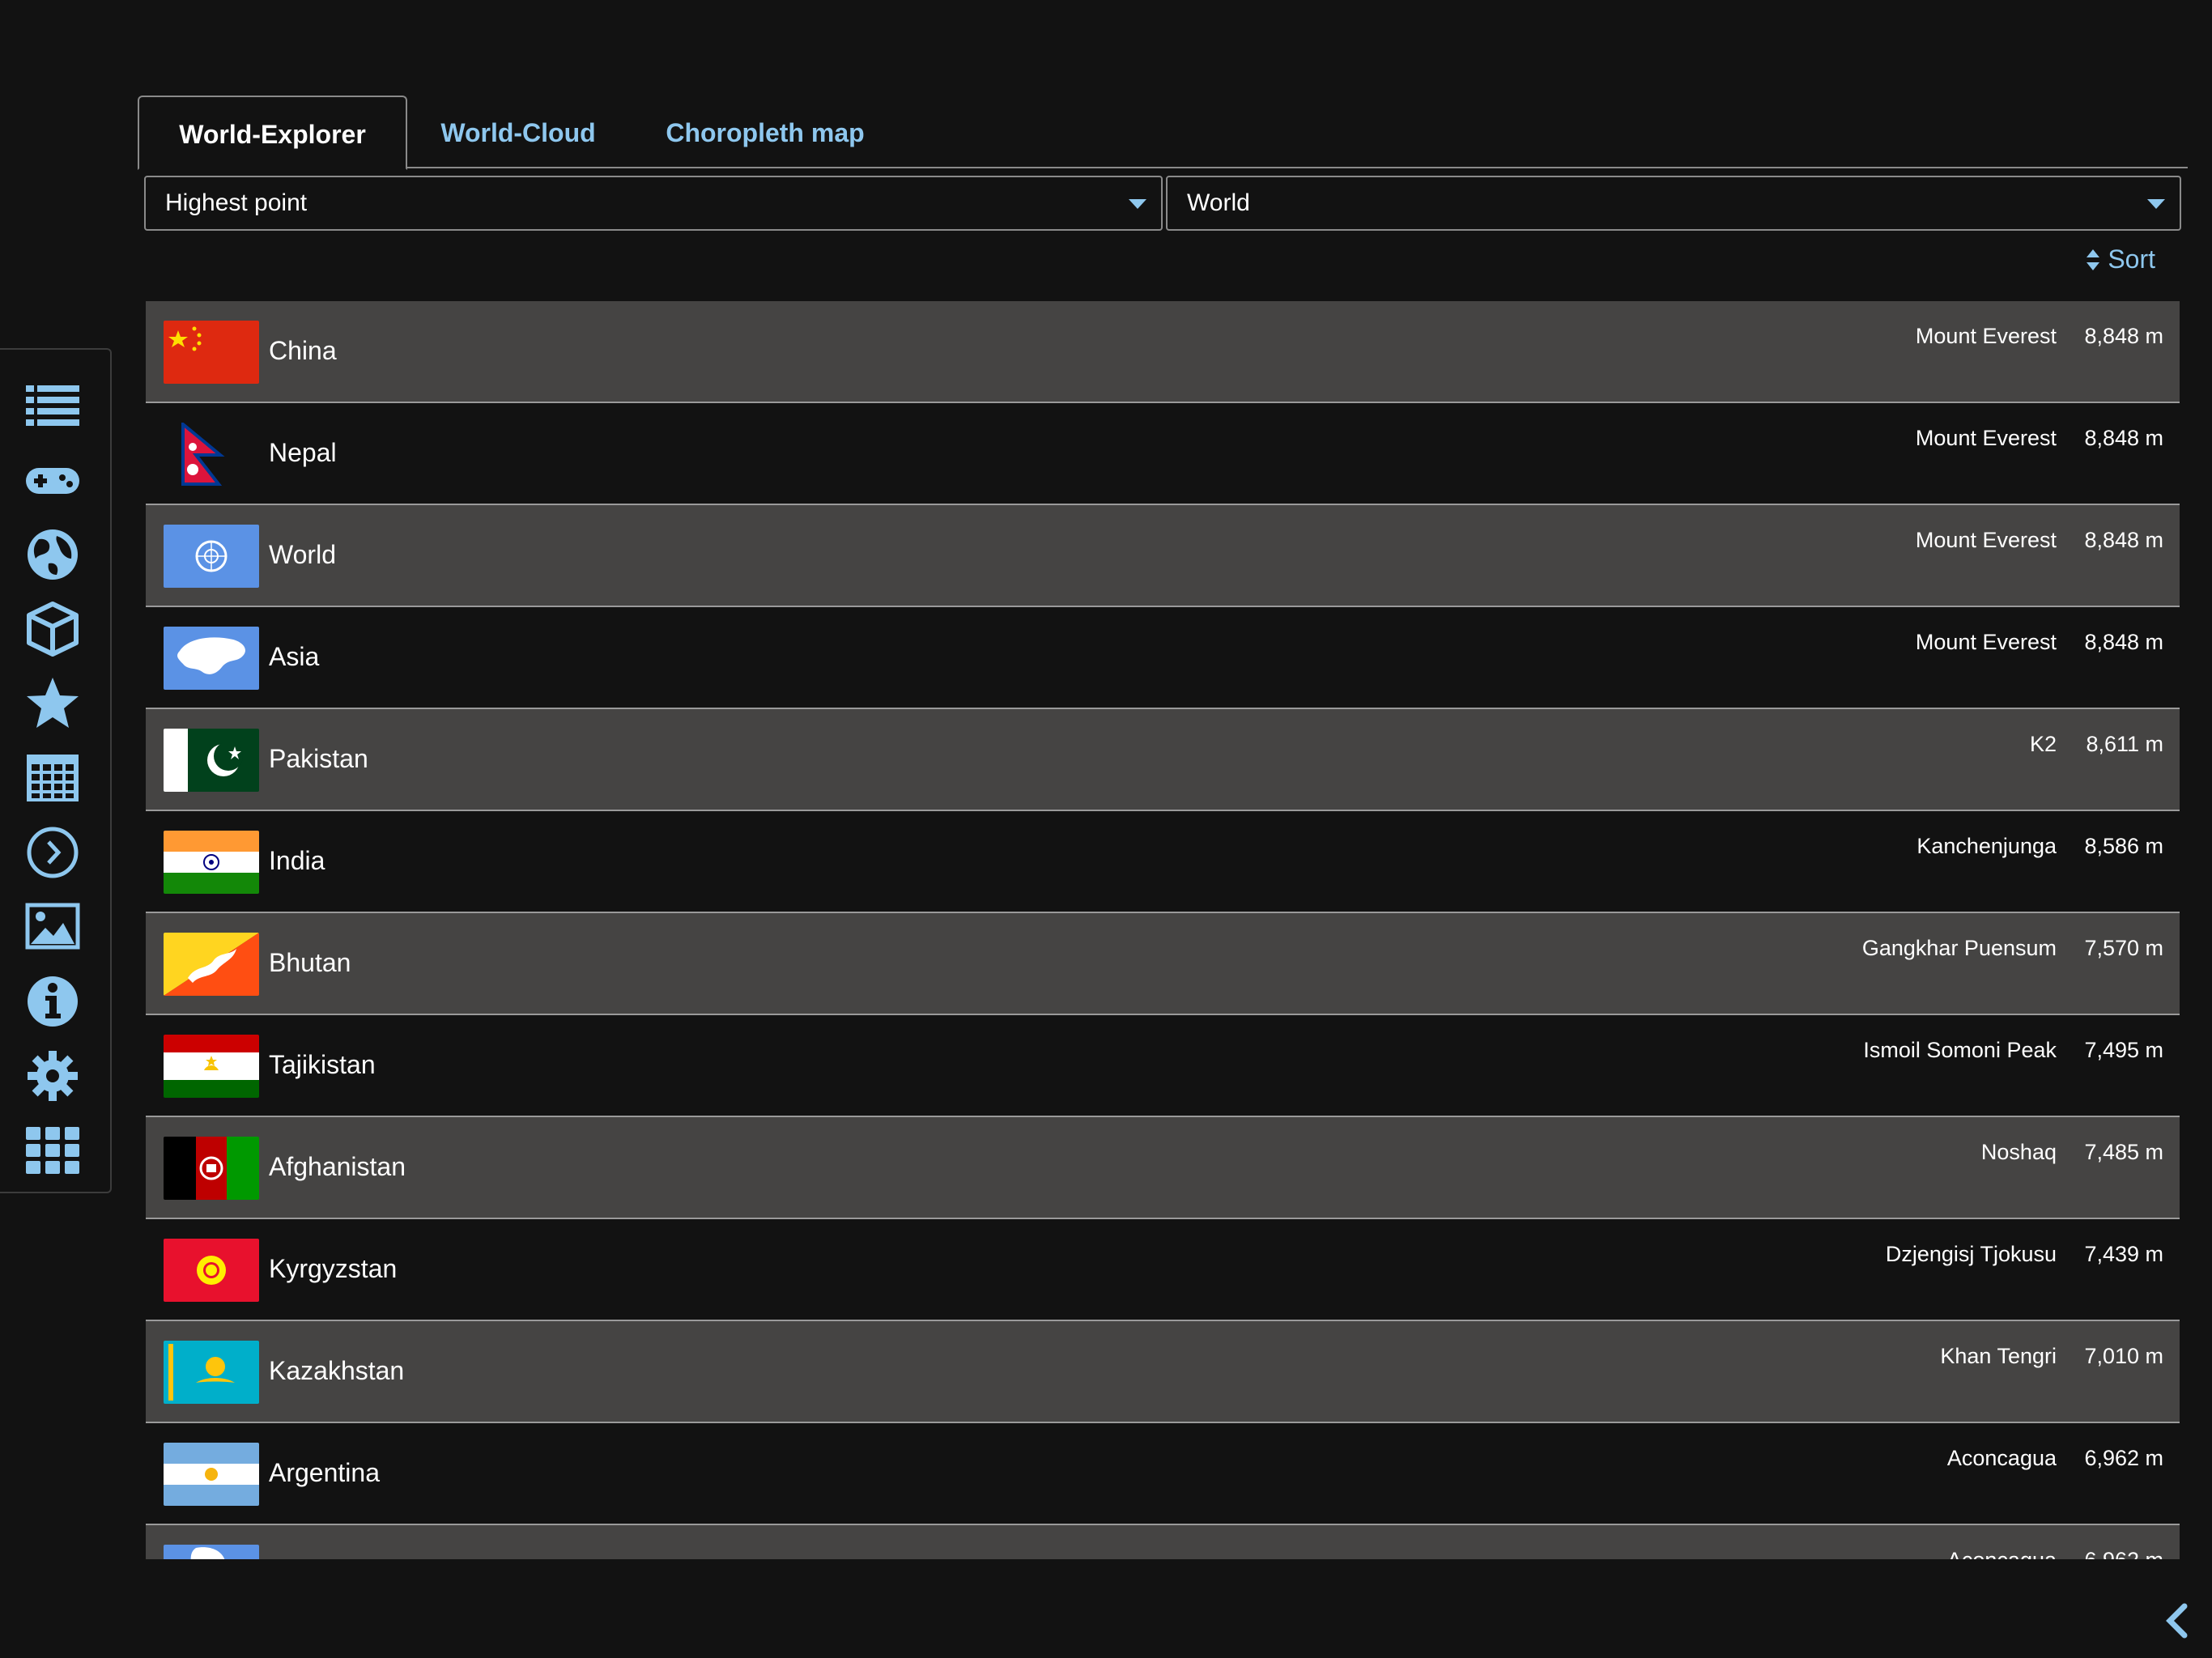 This screenshot has width=2212, height=1658. I want to click on info-icon, so click(53, 1001).